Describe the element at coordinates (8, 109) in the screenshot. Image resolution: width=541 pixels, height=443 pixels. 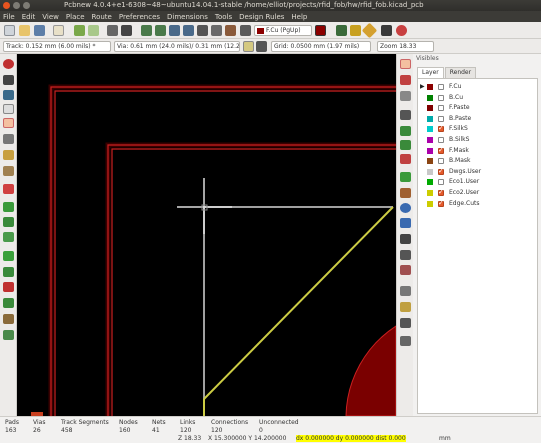
I see `units-inch-icon` at that location.